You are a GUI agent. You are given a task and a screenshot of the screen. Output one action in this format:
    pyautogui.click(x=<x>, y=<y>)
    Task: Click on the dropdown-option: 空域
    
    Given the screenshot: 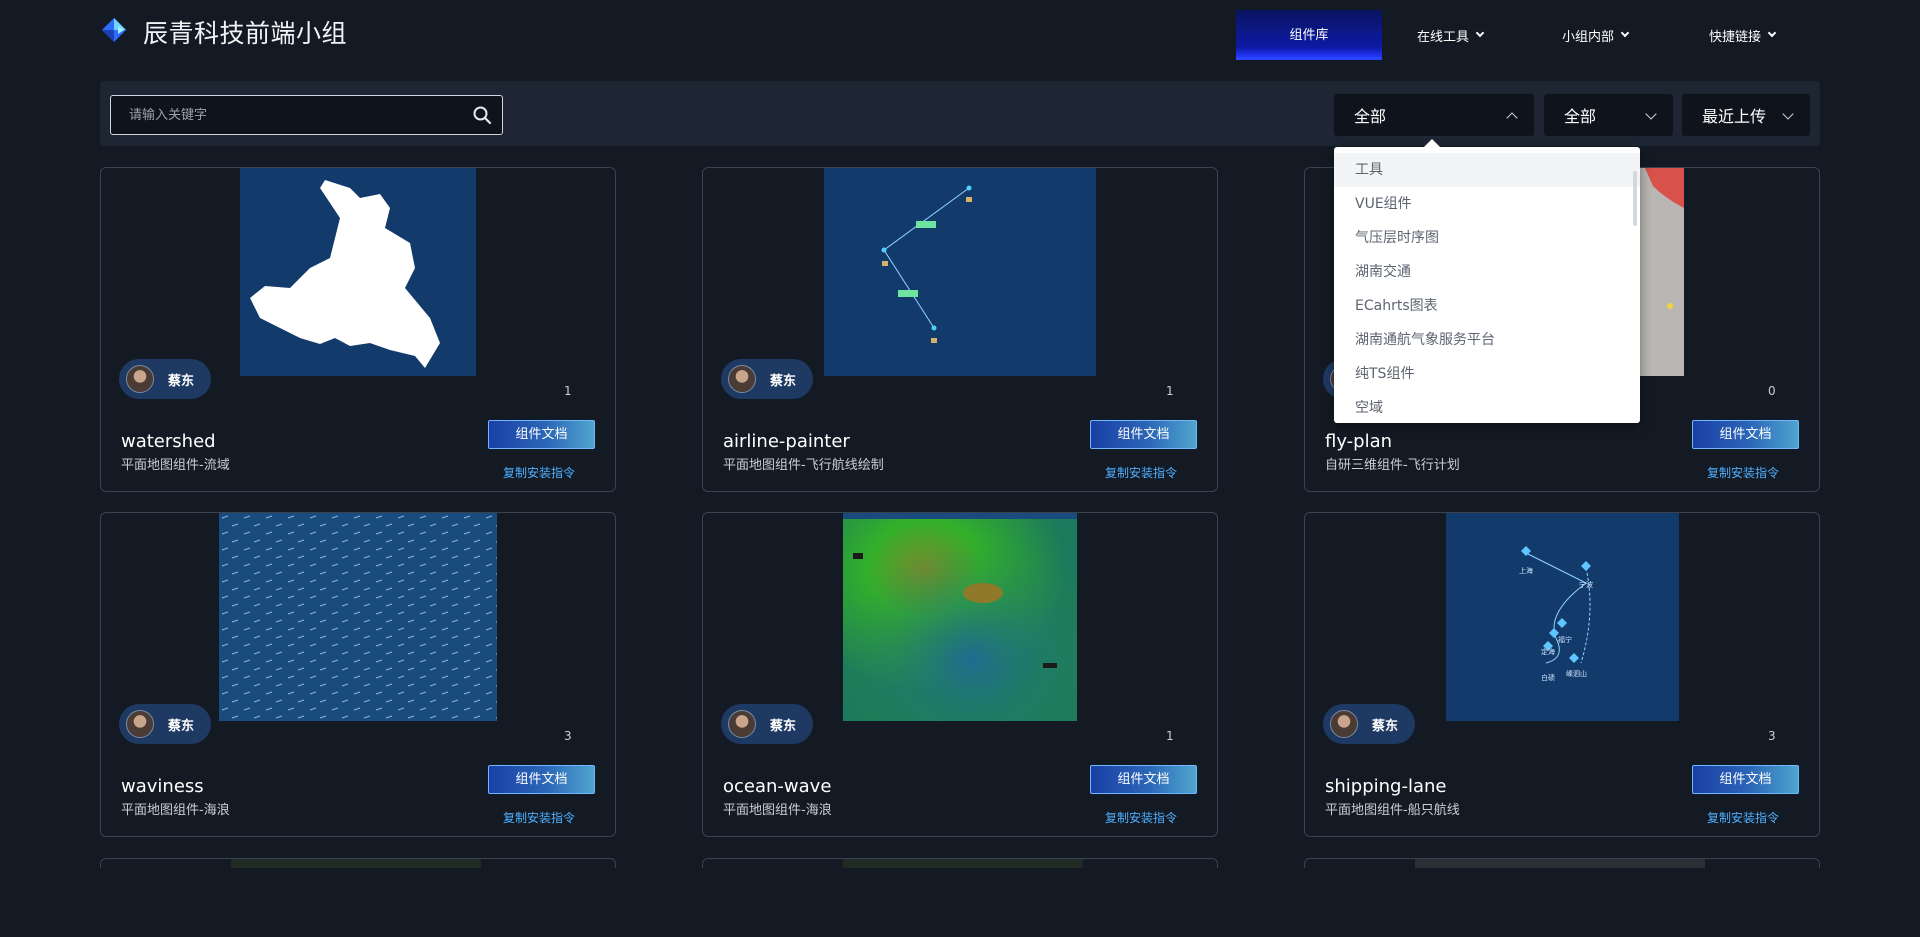 What is the action you would take?
    pyautogui.click(x=1487, y=407)
    